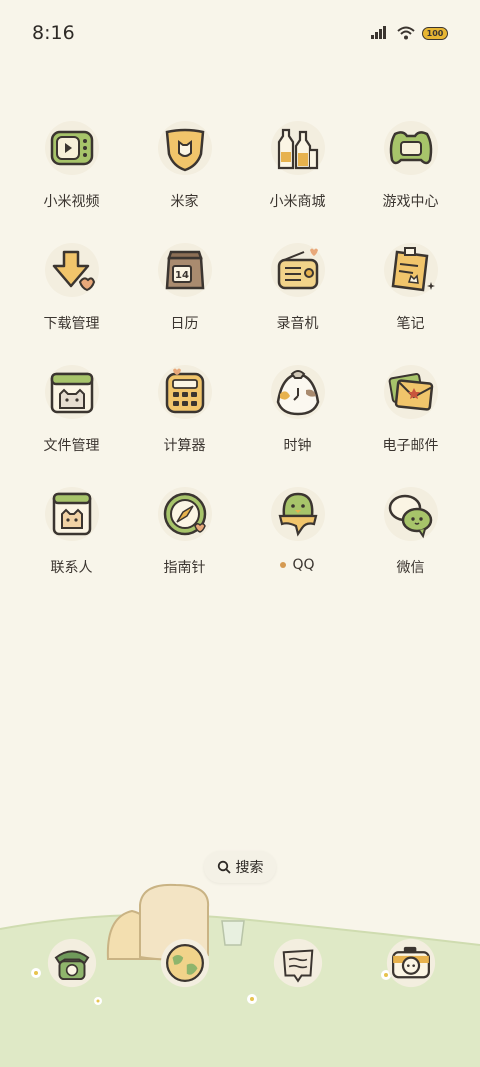 The height and width of the screenshot is (1067, 480). What do you see at coordinates (406, 33) in the screenshot?
I see `wifi-icon` at bounding box center [406, 33].